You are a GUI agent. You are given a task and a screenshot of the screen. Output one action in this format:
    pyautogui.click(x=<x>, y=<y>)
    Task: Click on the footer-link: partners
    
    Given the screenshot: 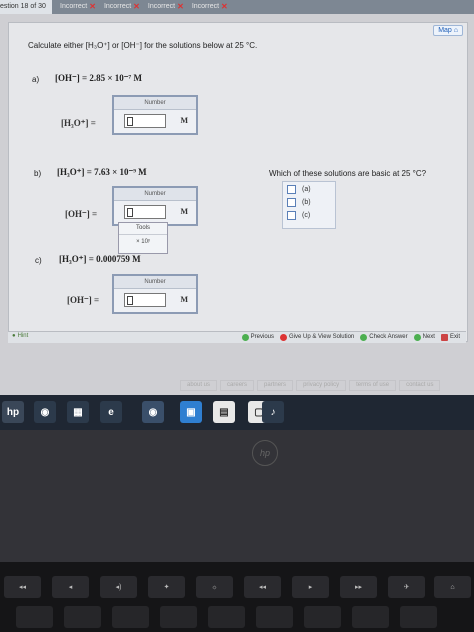 What is the action you would take?
    pyautogui.click(x=275, y=385)
    